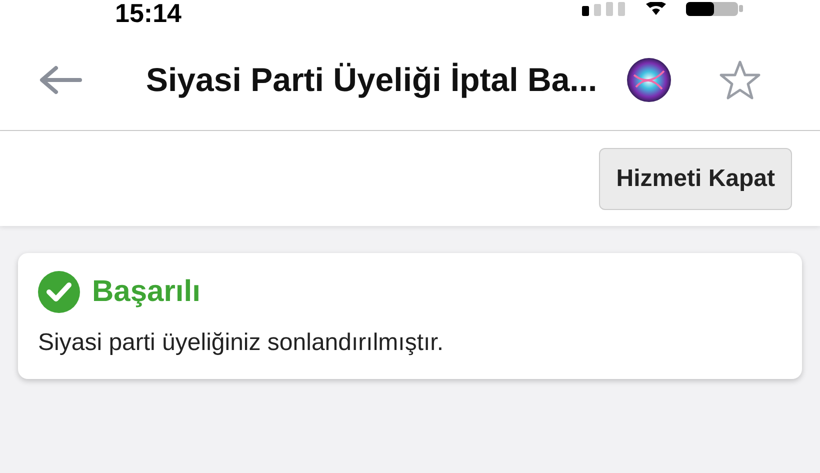  What do you see at coordinates (656, 9) in the screenshot?
I see `wifi-icon` at bounding box center [656, 9].